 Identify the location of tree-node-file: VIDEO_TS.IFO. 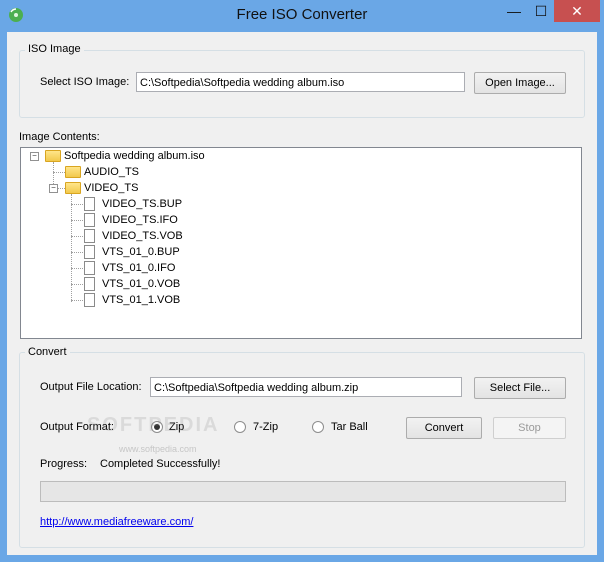
(140, 220).